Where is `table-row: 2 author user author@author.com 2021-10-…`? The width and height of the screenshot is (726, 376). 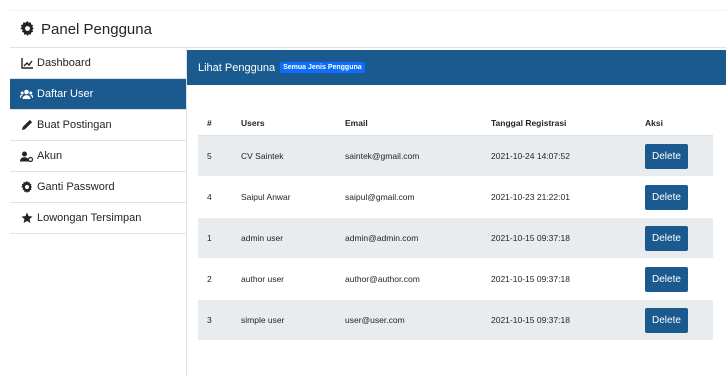
table-row: 2 author user author@author.com 2021-10-… is located at coordinates (455, 279).